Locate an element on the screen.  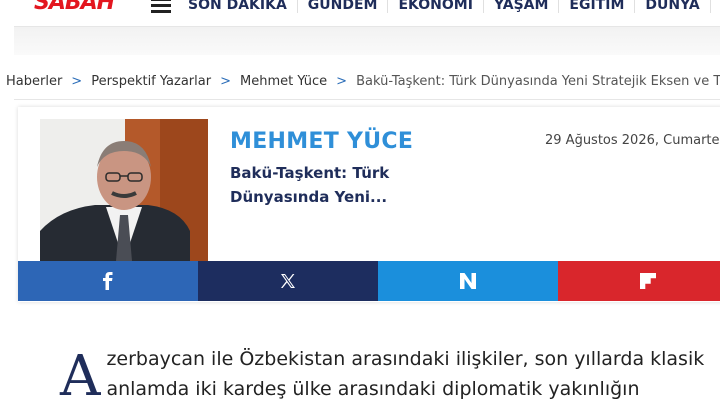
nav-item-yasam: YAŞAM is located at coordinates (520, 6).